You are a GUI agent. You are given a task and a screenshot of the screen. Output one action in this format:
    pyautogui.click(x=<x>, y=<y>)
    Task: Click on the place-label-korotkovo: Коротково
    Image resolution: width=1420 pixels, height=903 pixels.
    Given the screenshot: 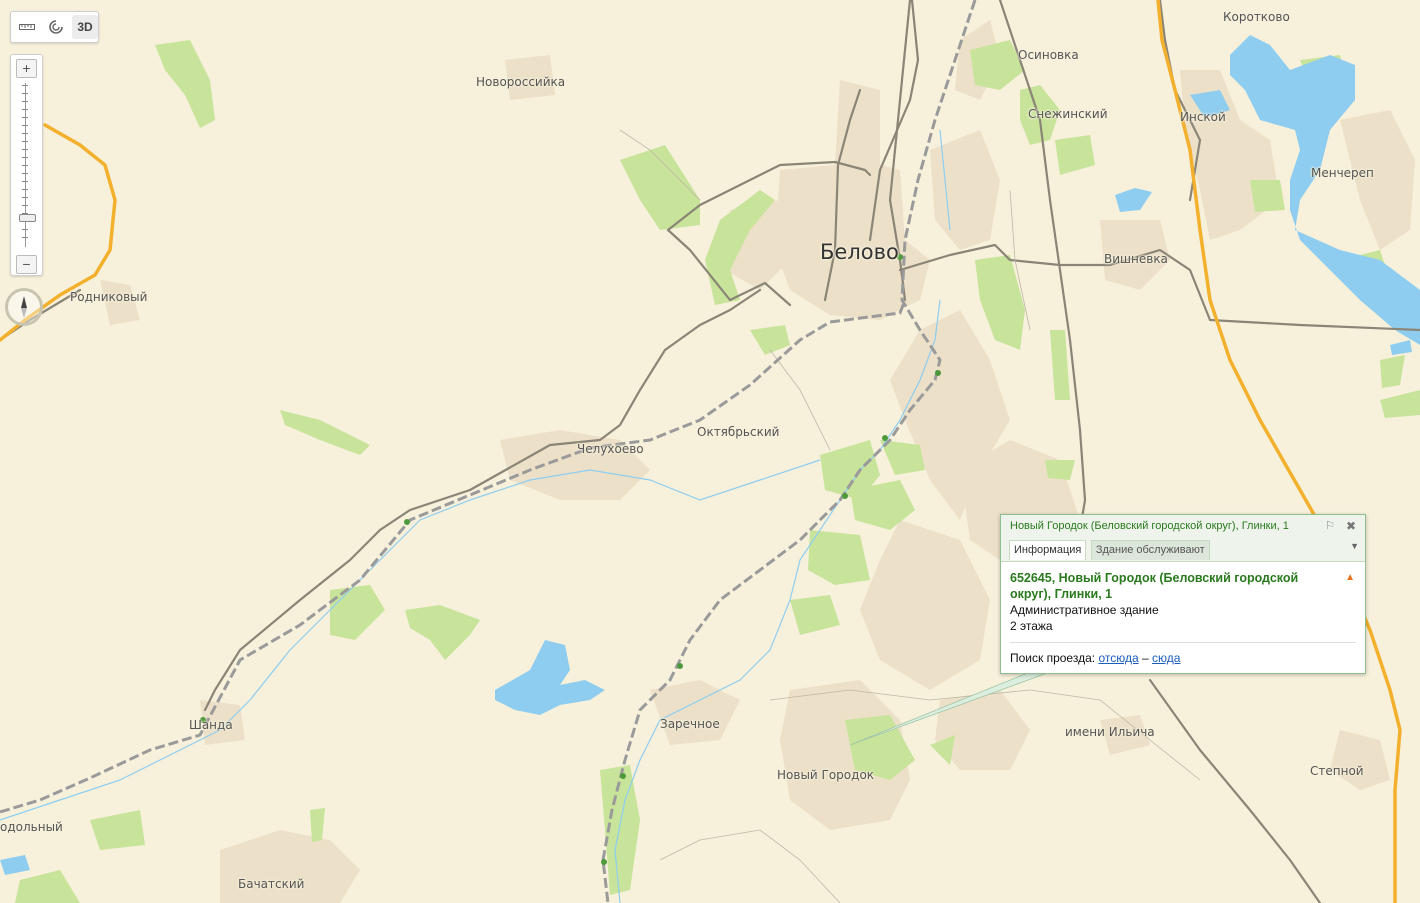 What is the action you would take?
    pyautogui.click(x=1256, y=17)
    